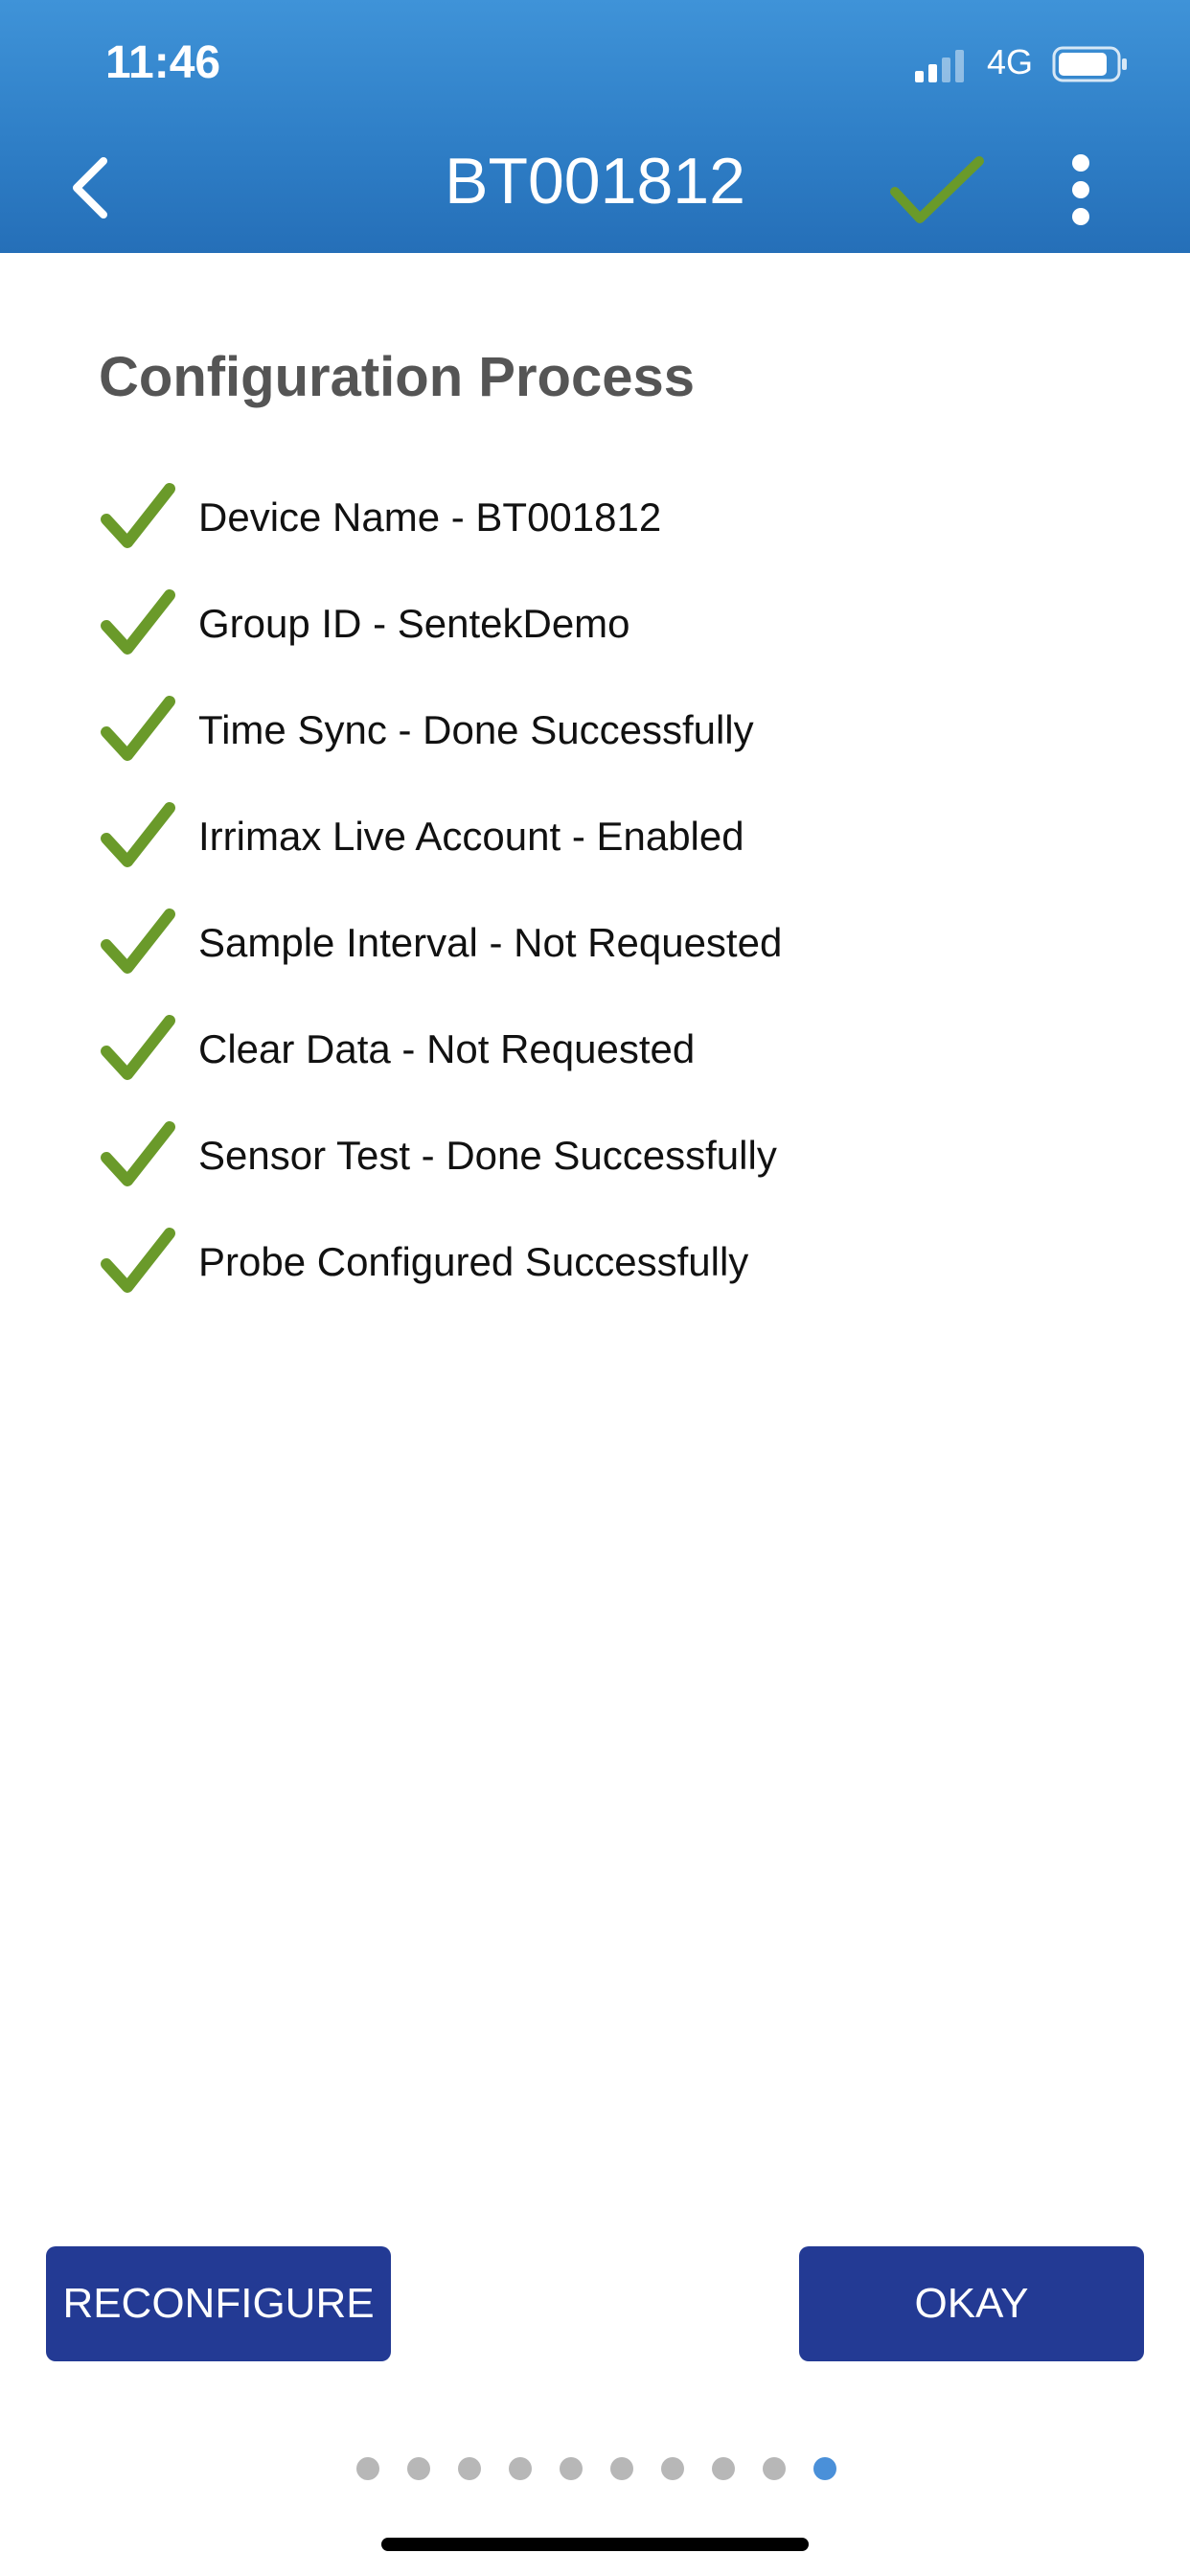 The height and width of the screenshot is (2576, 1190). What do you see at coordinates (1011, 62) in the screenshot?
I see `network-type: 4G` at bounding box center [1011, 62].